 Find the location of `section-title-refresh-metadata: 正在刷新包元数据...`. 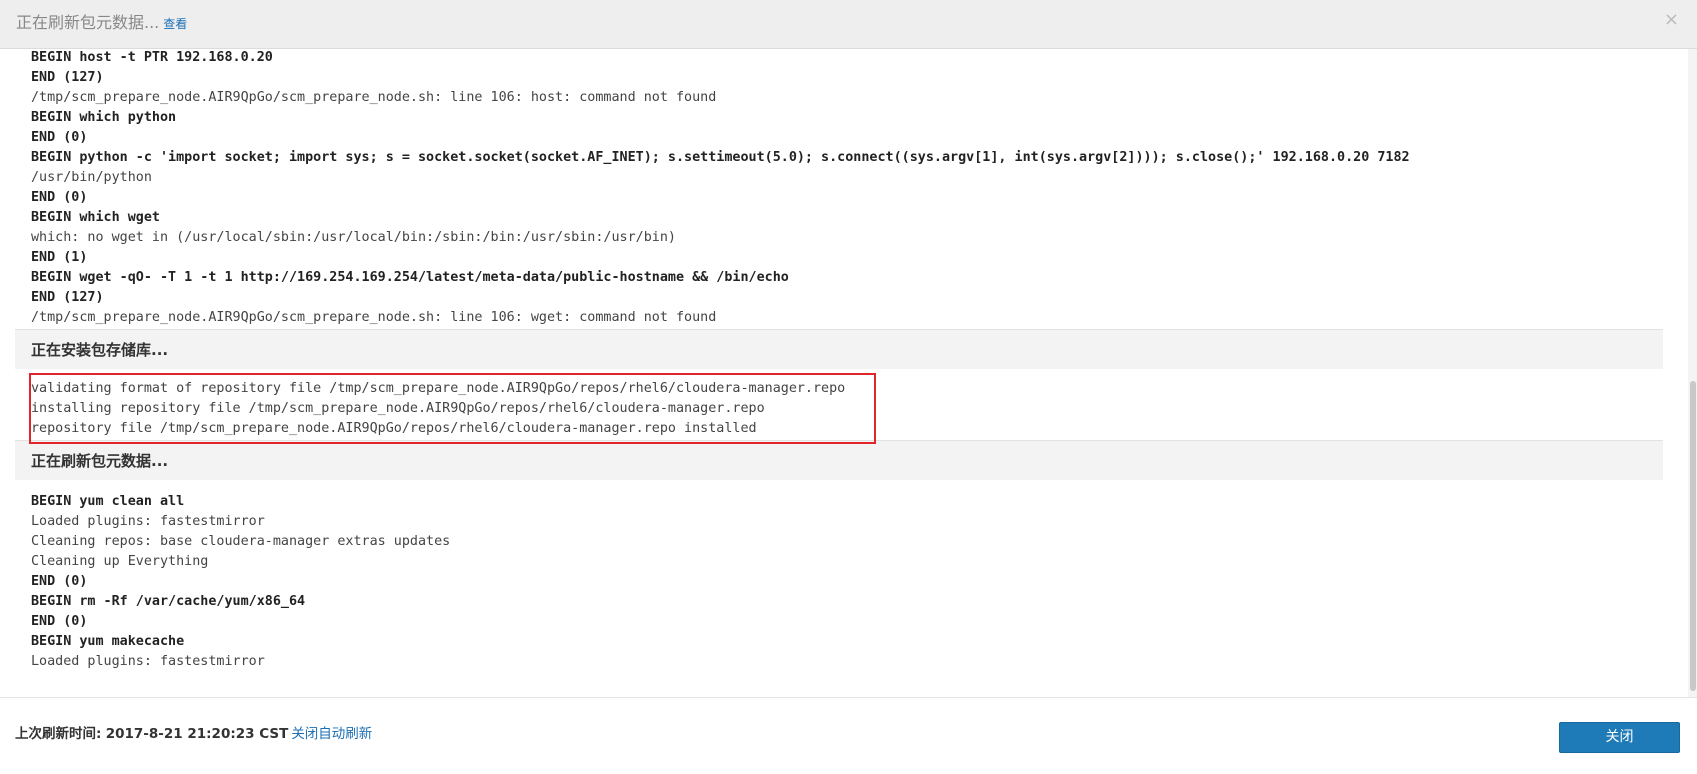

section-title-refresh-metadata: 正在刷新包元数据... is located at coordinates (100, 461).